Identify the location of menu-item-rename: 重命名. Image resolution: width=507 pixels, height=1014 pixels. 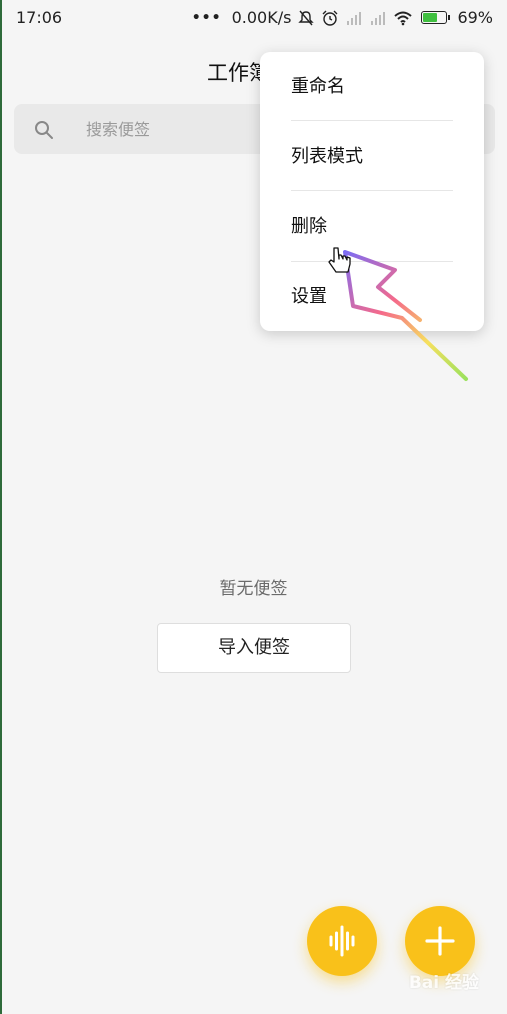
(372, 87).